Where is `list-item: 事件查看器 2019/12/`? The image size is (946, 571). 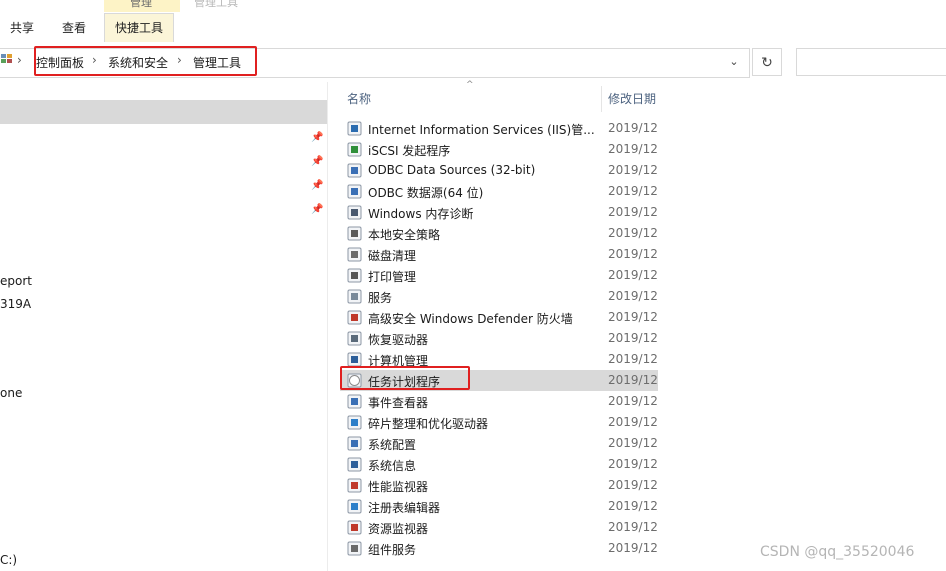 list-item: 事件查看器 2019/12/ is located at coordinates (499, 401).